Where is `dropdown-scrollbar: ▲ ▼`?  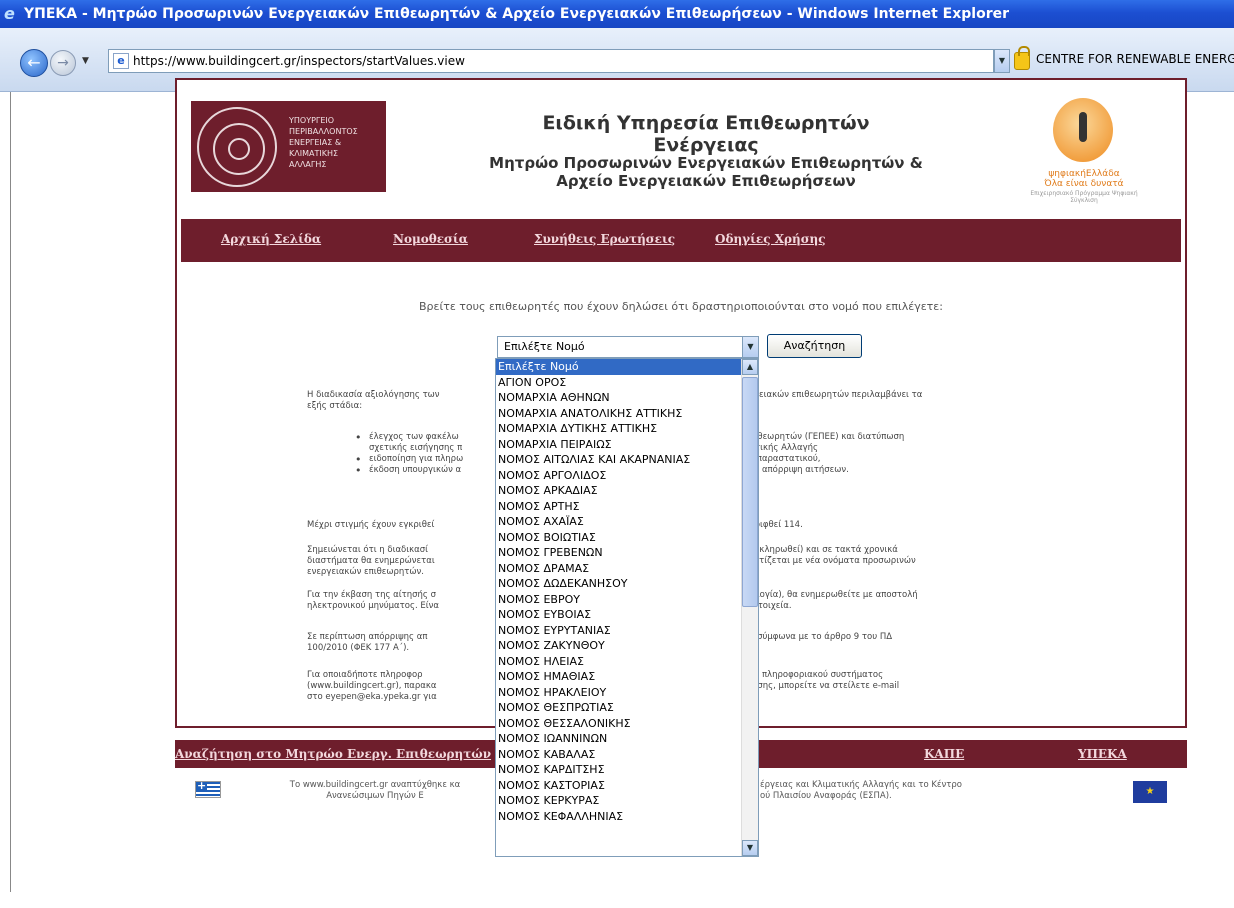
dropdown-scrollbar: ▲ ▼ is located at coordinates (749, 607).